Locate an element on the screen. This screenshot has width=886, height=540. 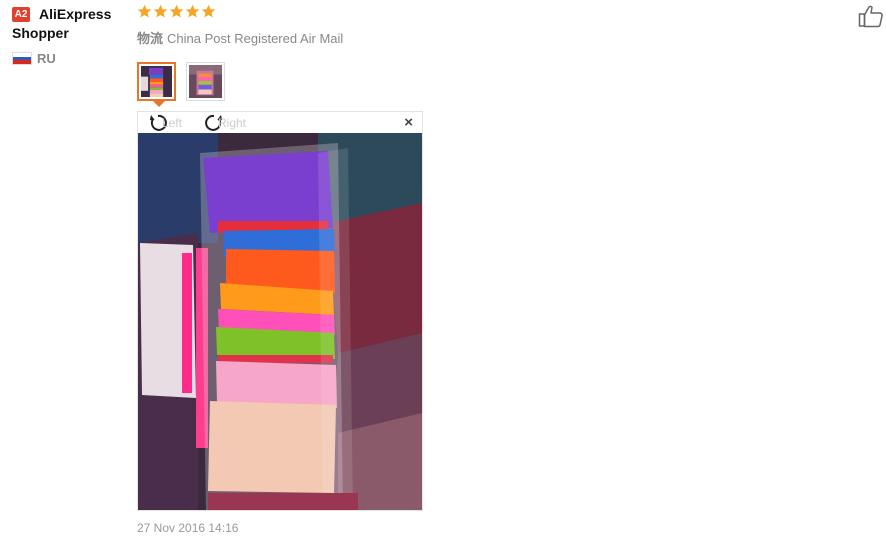
rotate-right-button: Right is located at coordinates (225, 123).